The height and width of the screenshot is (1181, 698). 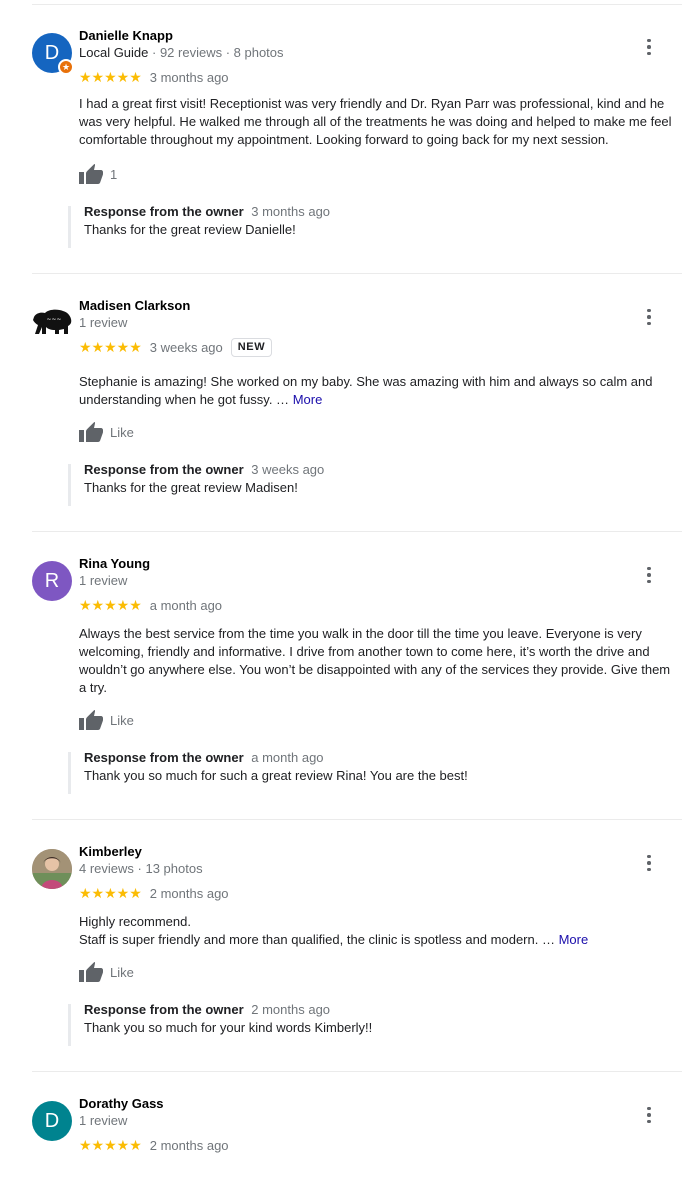 What do you see at coordinates (207, 211) in the screenshot?
I see `response-header: Response from the owner 3 months ago` at bounding box center [207, 211].